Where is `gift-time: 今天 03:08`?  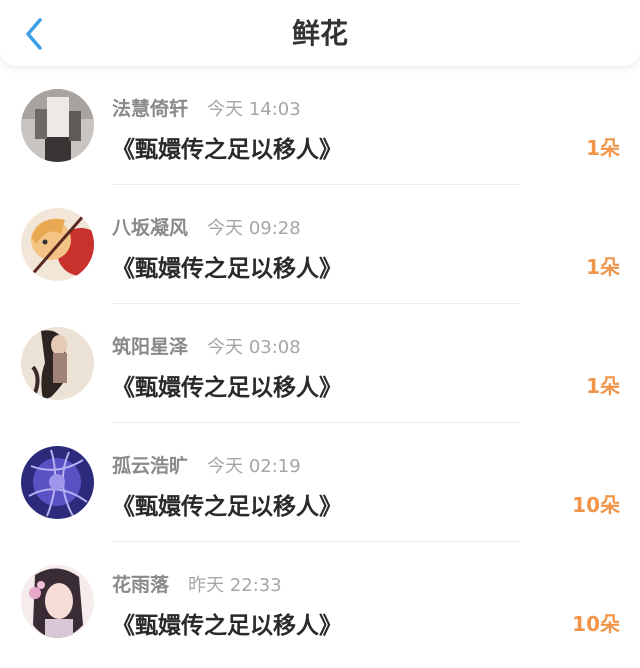
gift-time: 今天 03:08 is located at coordinates (254, 347).